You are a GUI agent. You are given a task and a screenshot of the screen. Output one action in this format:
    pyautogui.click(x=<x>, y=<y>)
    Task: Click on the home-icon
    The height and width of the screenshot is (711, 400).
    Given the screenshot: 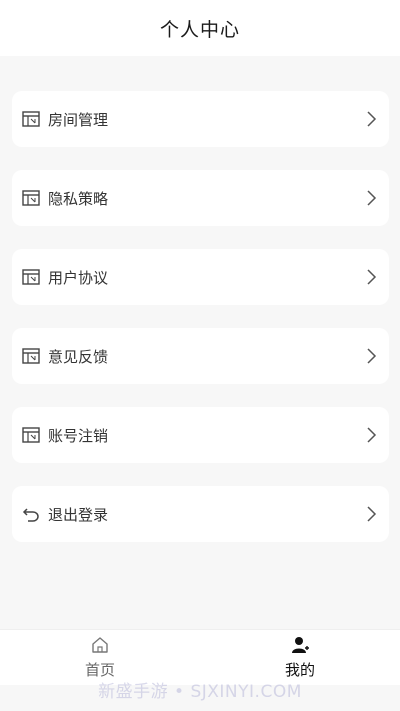 What is the action you would take?
    pyautogui.click(x=100, y=645)
    